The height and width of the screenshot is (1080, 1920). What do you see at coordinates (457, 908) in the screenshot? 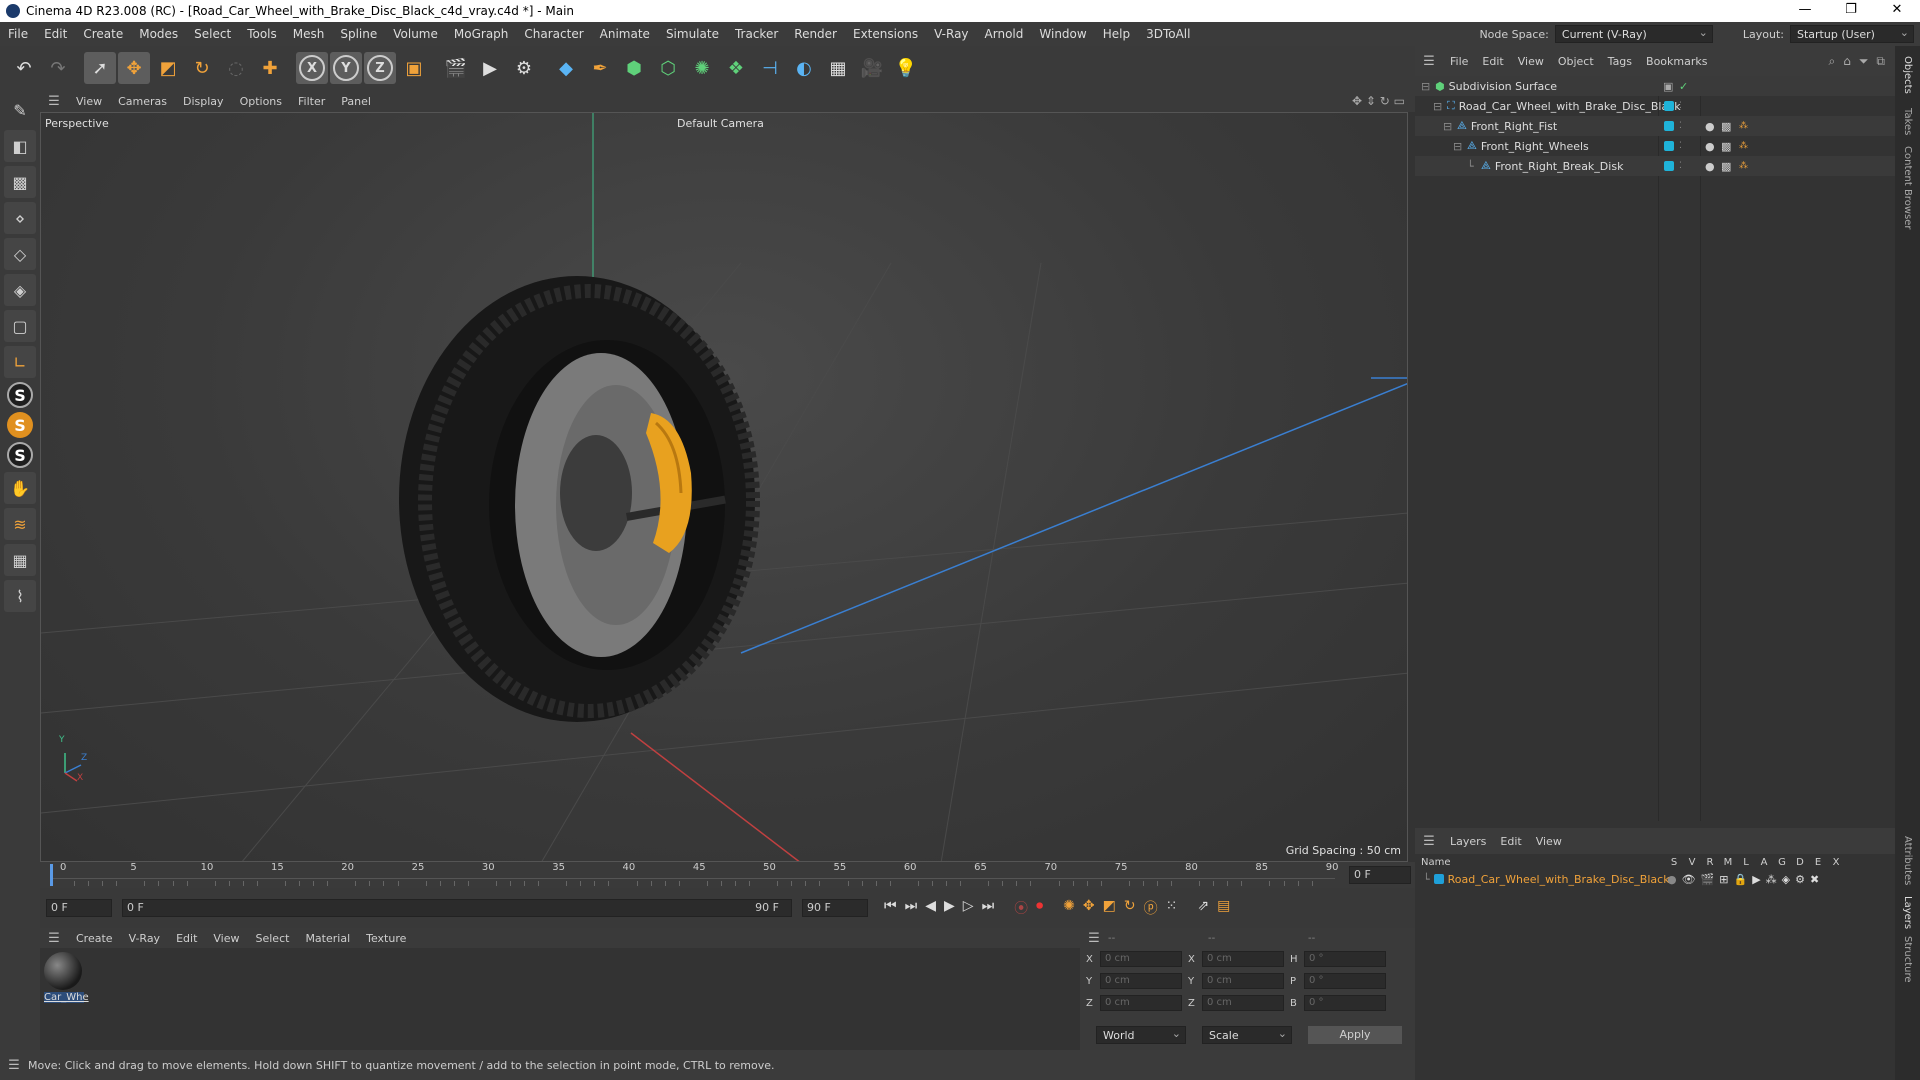
I see `frame-range-slider: 0 F 90 F` at bounding box center [457, 908].